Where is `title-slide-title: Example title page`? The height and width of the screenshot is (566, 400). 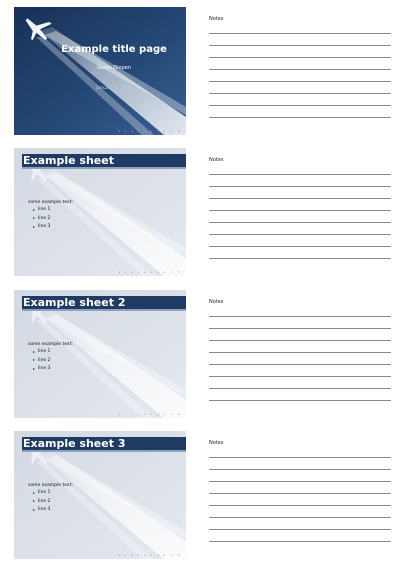
title-slide-title: Example title page is located at coordinates (114, 49).